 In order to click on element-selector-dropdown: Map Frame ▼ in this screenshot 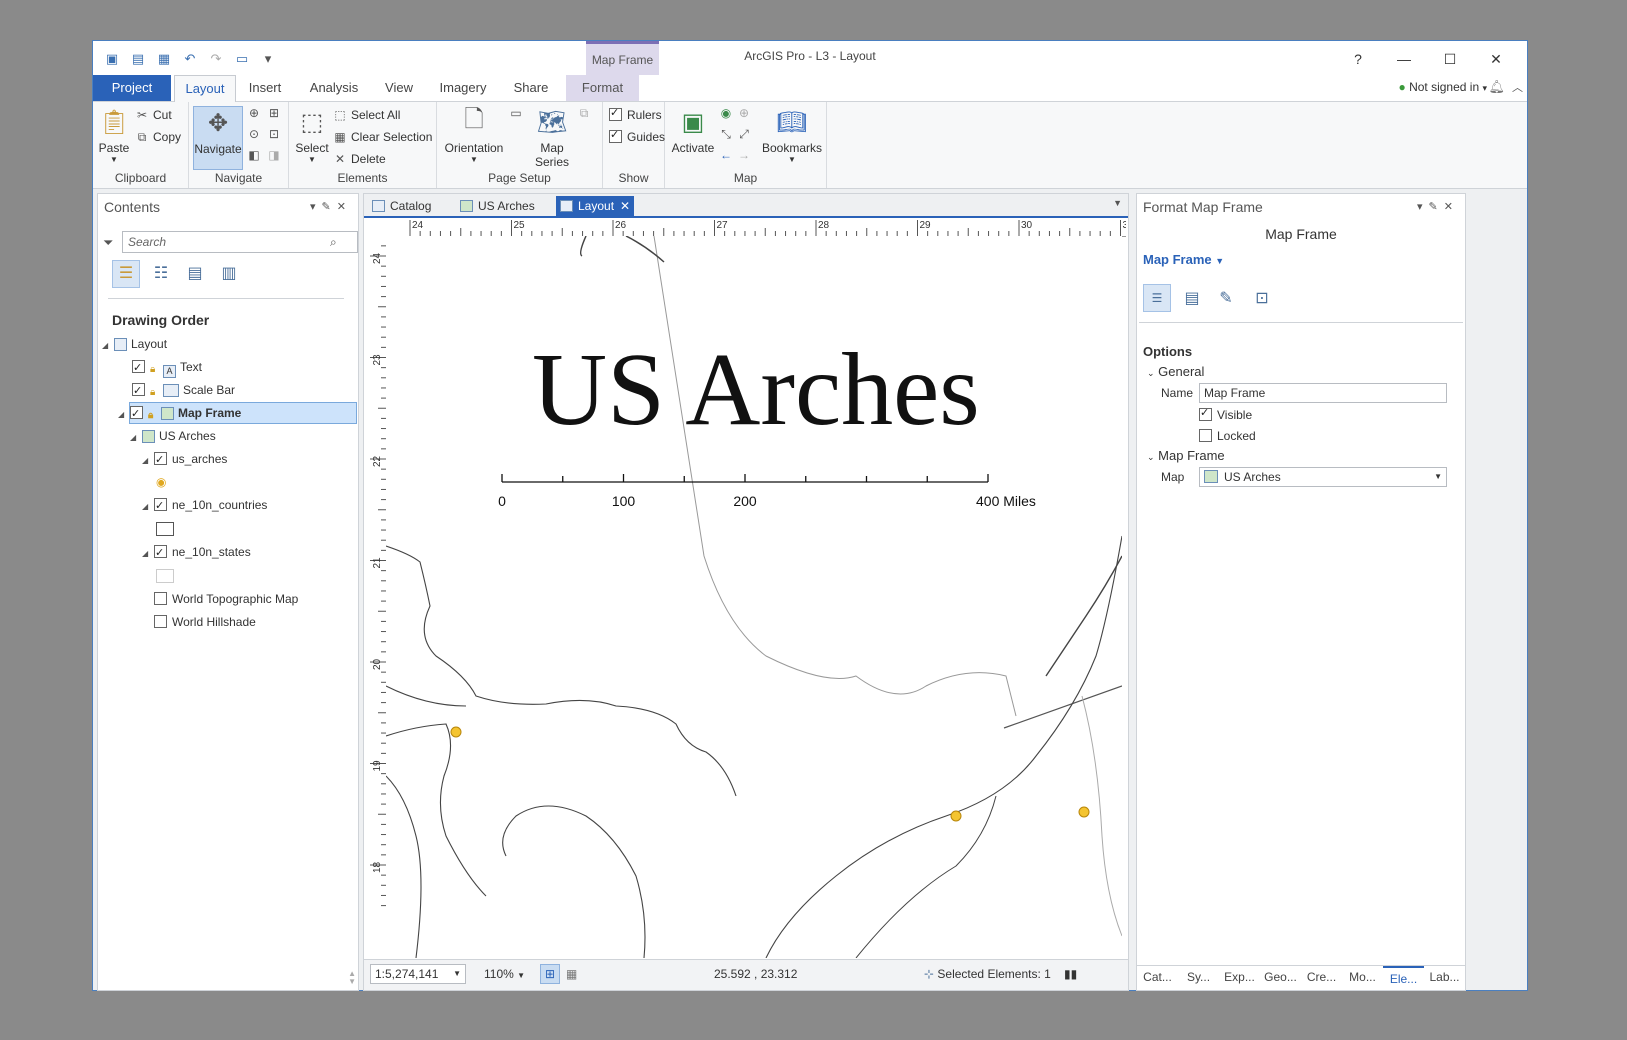, I will do `click(1183, 259)`.